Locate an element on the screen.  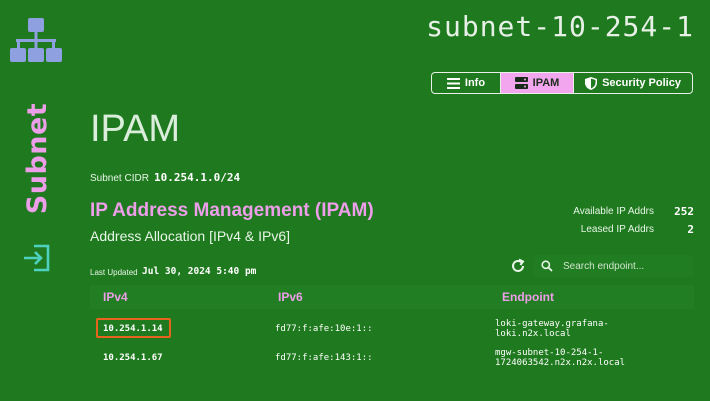
section-title: IP Address Management (IPAM) is located at coordinates (232, 210).